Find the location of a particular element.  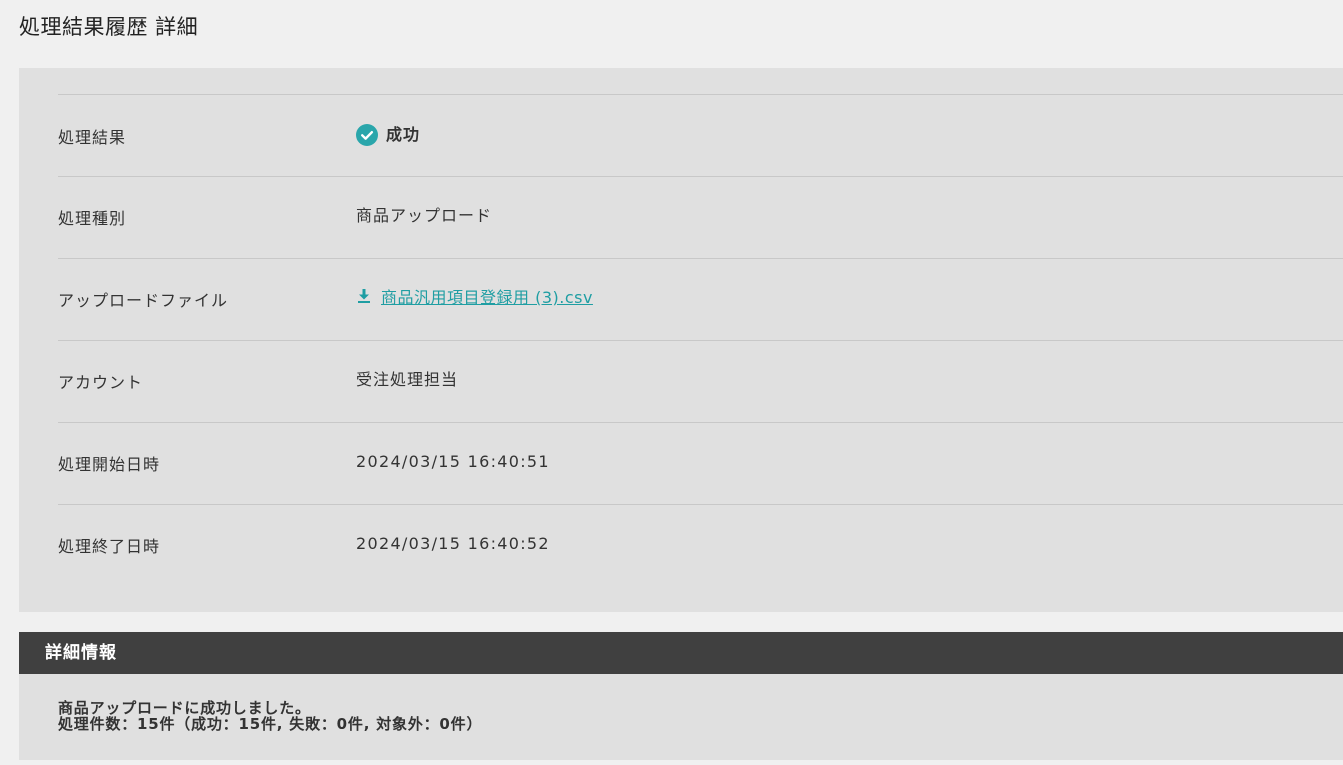

detail-row-start-time: 処理開始日時 2024/03/15 16:40:51 is located at coordinates (700, 464).